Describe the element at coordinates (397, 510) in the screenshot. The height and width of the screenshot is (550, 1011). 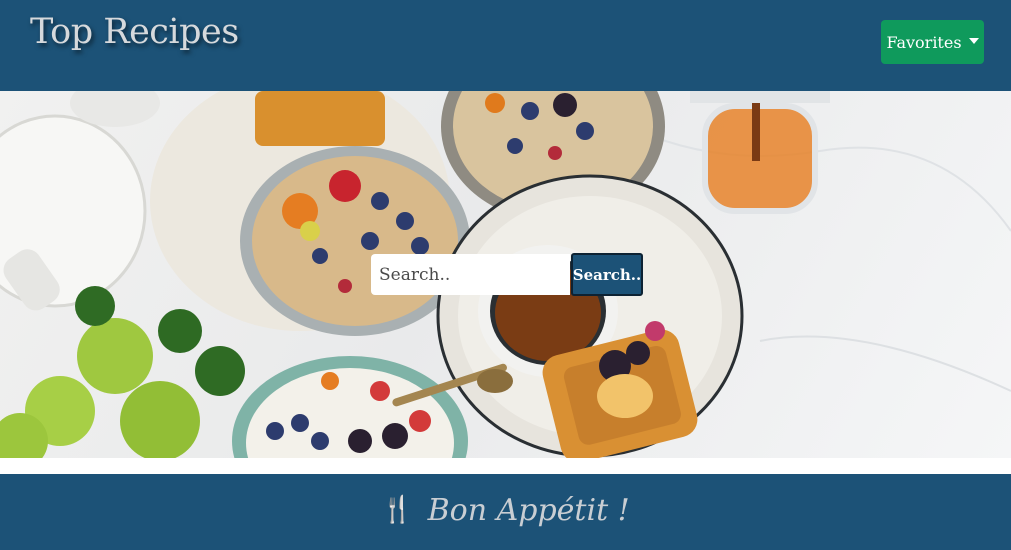
I see `utensils-icon: 🍴` at that location.